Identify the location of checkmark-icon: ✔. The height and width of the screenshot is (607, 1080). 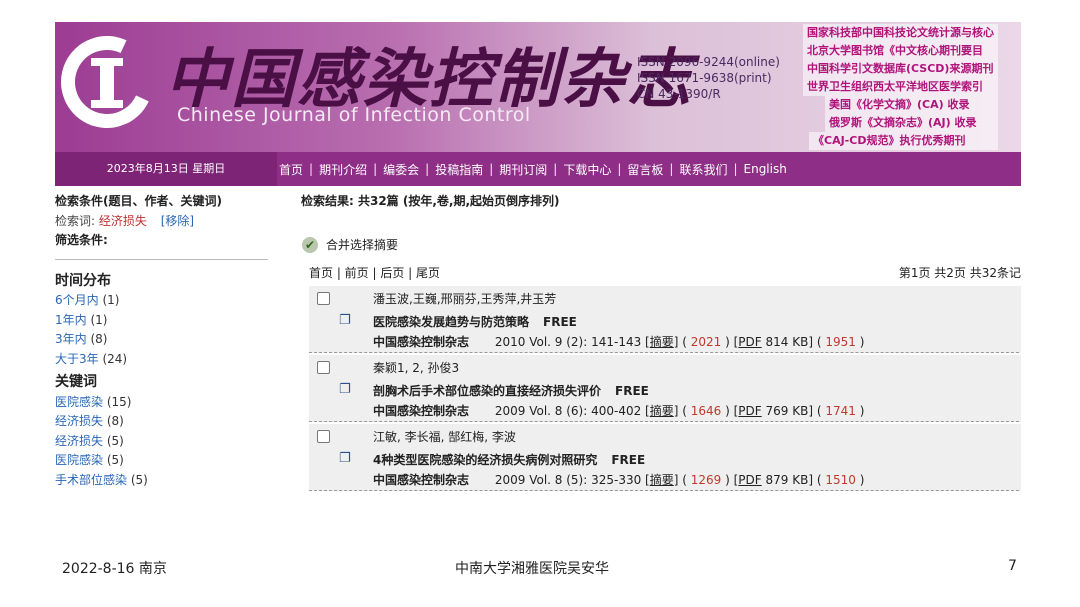
(310, 244).